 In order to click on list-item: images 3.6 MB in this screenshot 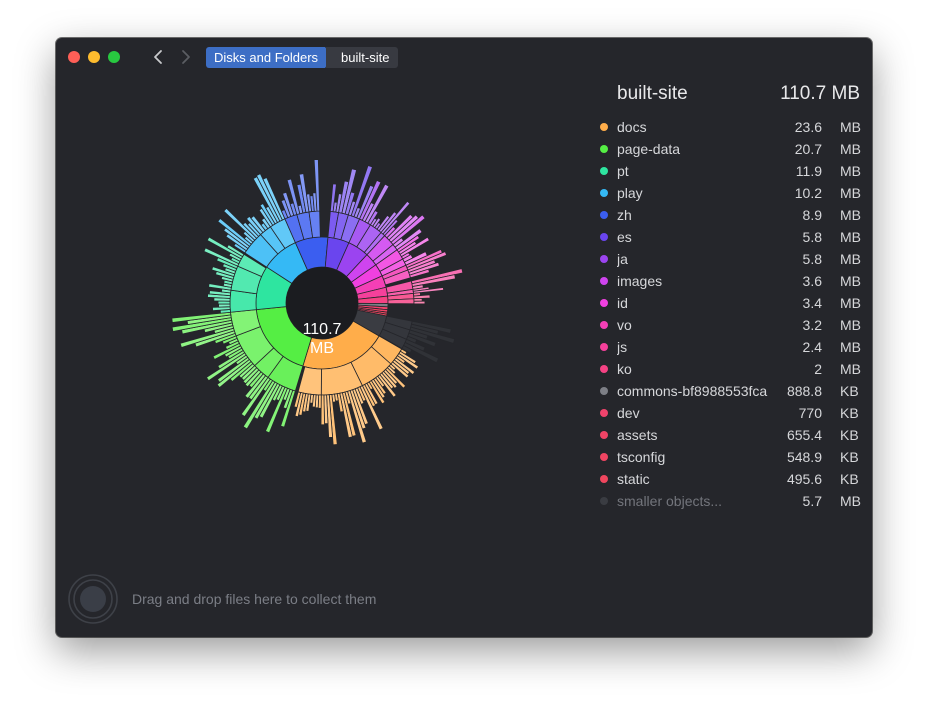, I will do `click(729, 281)`.